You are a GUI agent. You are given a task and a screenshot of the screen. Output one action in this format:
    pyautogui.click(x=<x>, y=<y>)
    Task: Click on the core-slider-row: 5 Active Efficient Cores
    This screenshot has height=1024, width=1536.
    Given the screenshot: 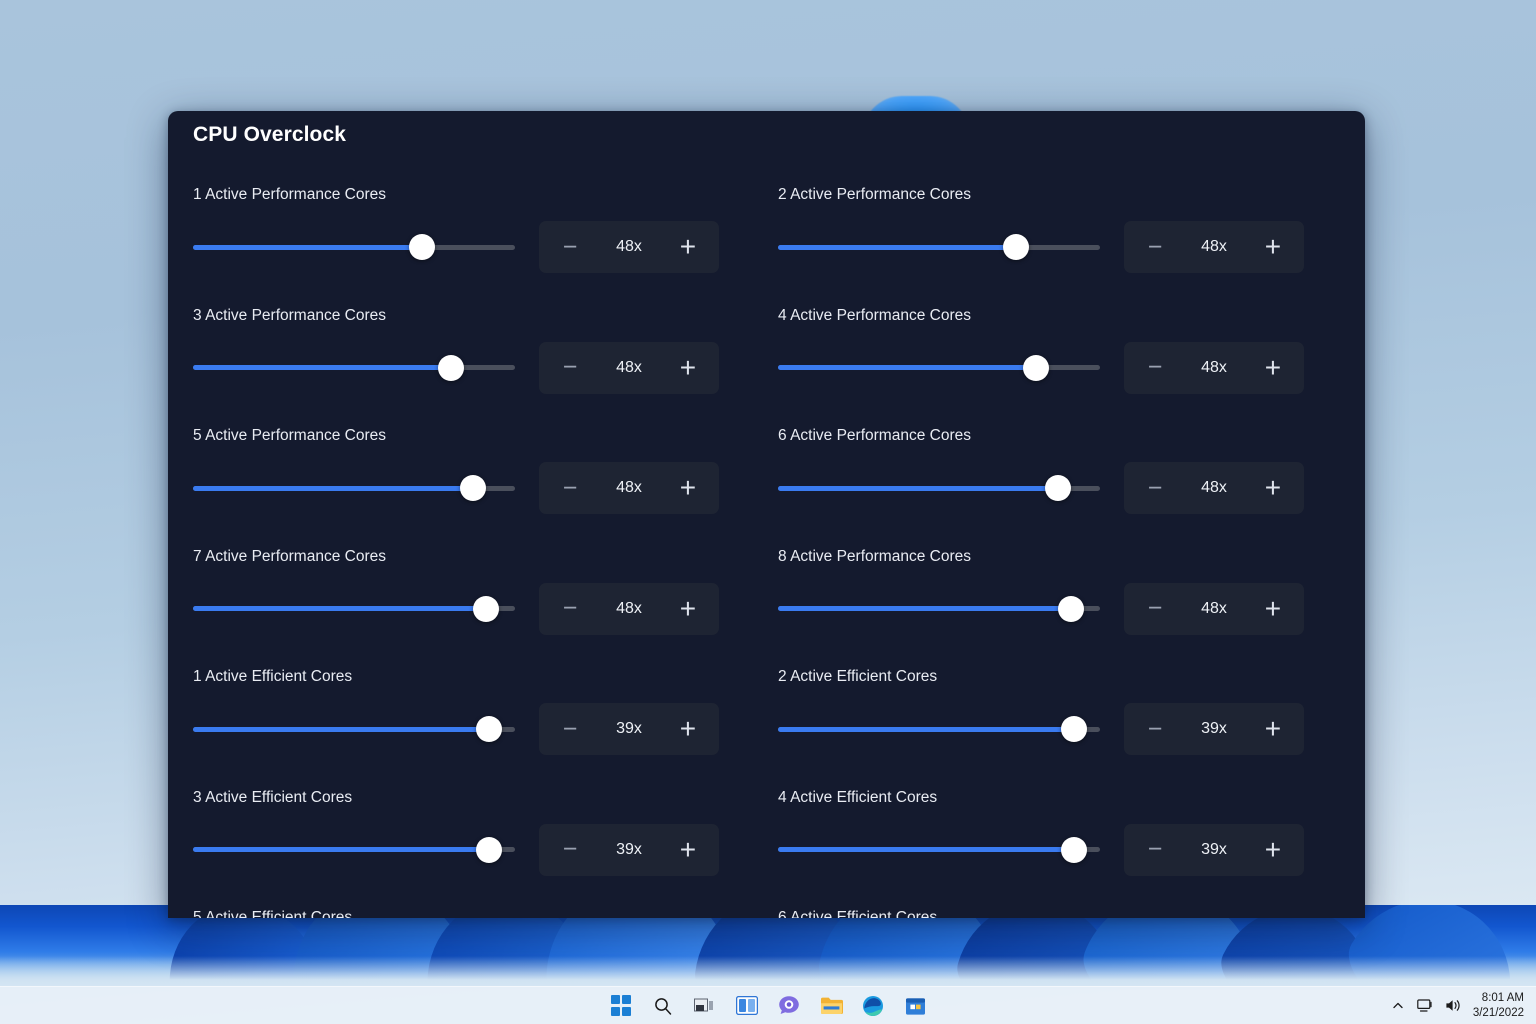 What is the action you would take?
    pyautogui.click(x=485, y=908)
    